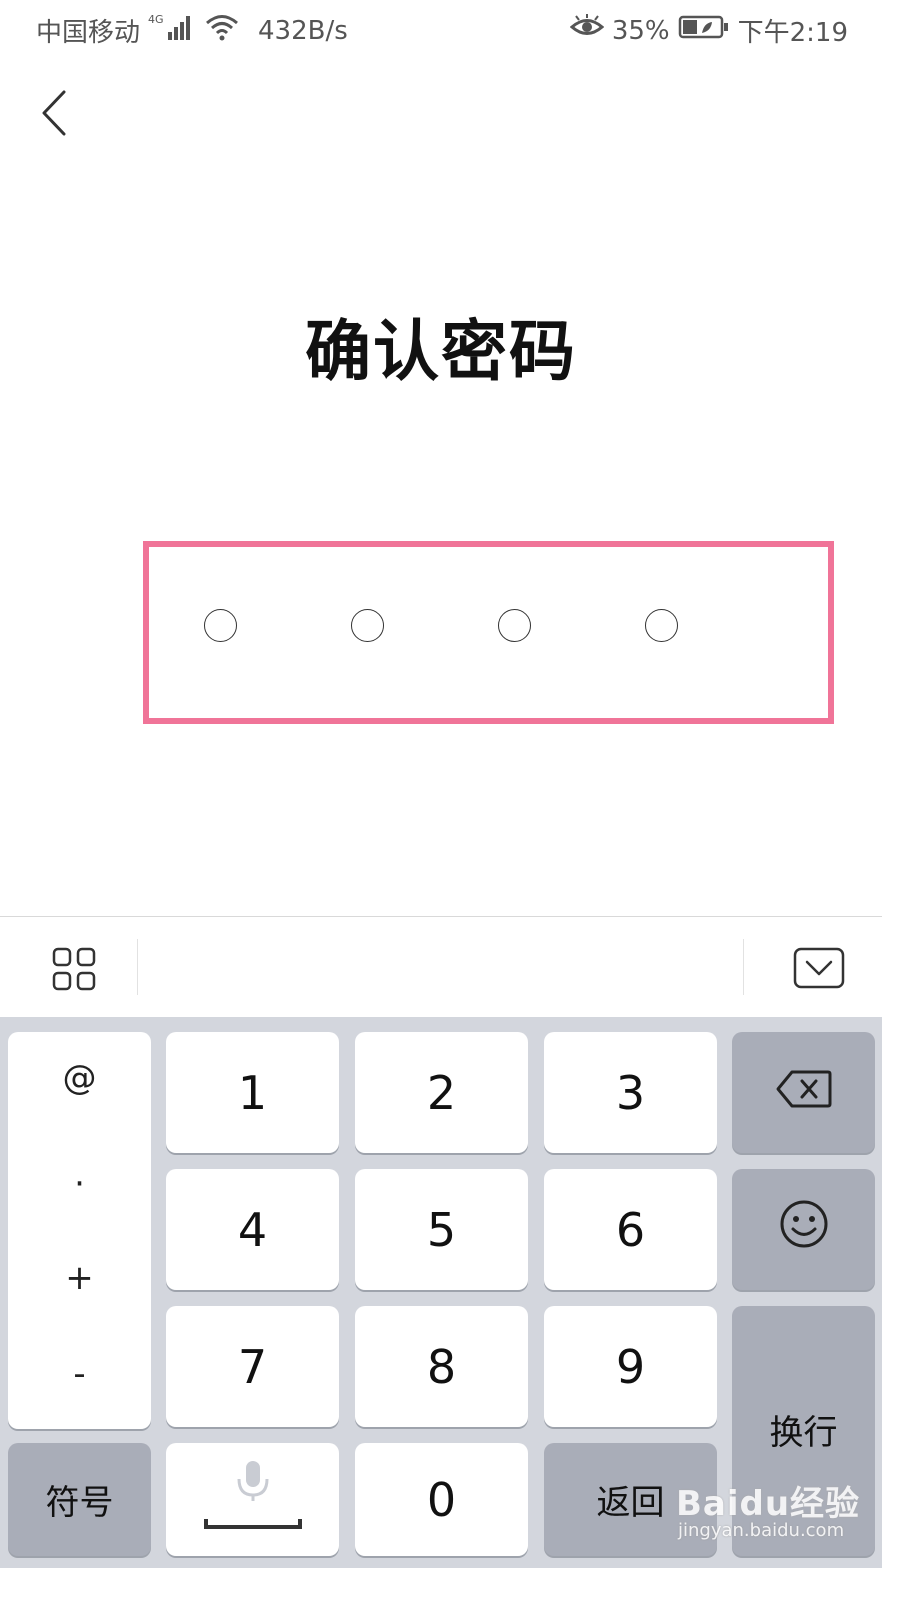  I want to click on network-speed: 432B/s, so click(303, 30).